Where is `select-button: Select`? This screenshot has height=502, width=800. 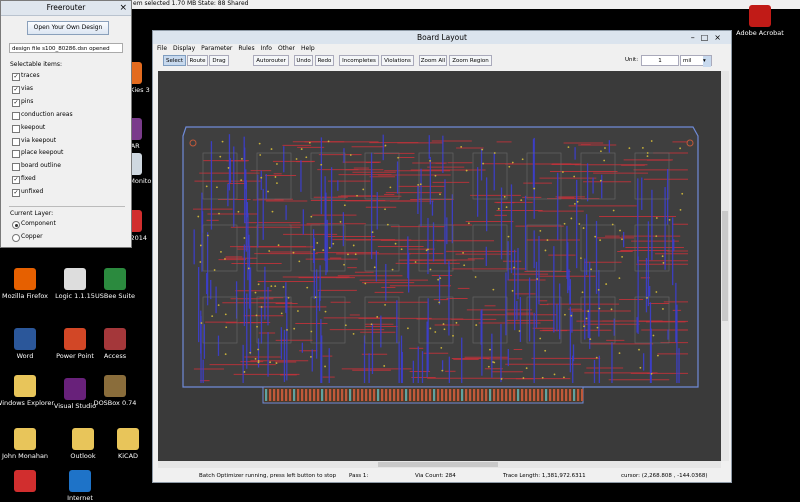
select-button: Select is located at coordinates (174, 60).